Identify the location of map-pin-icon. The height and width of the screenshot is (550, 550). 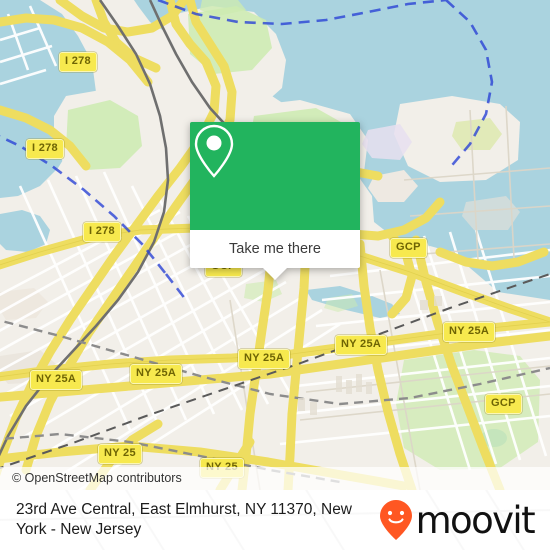
(214, 151).